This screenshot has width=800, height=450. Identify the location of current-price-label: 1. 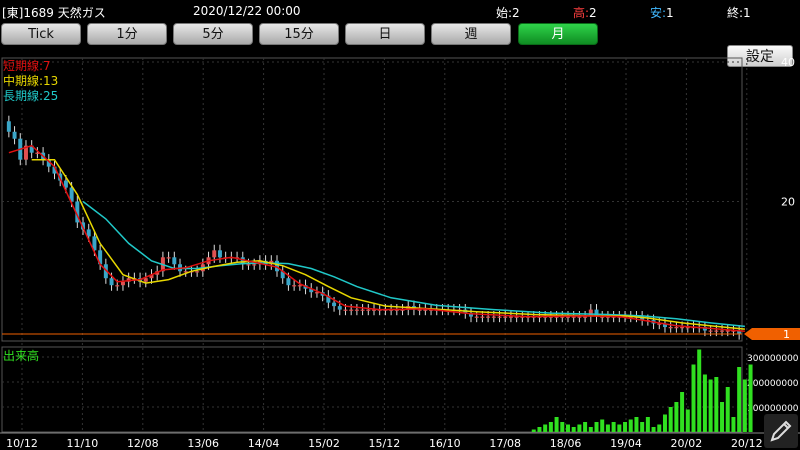
(786, 334).